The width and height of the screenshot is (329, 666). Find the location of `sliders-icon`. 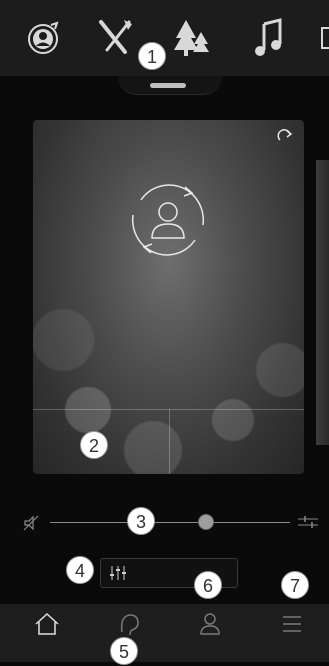

sliders-icon is located at coordinates (308, 522).